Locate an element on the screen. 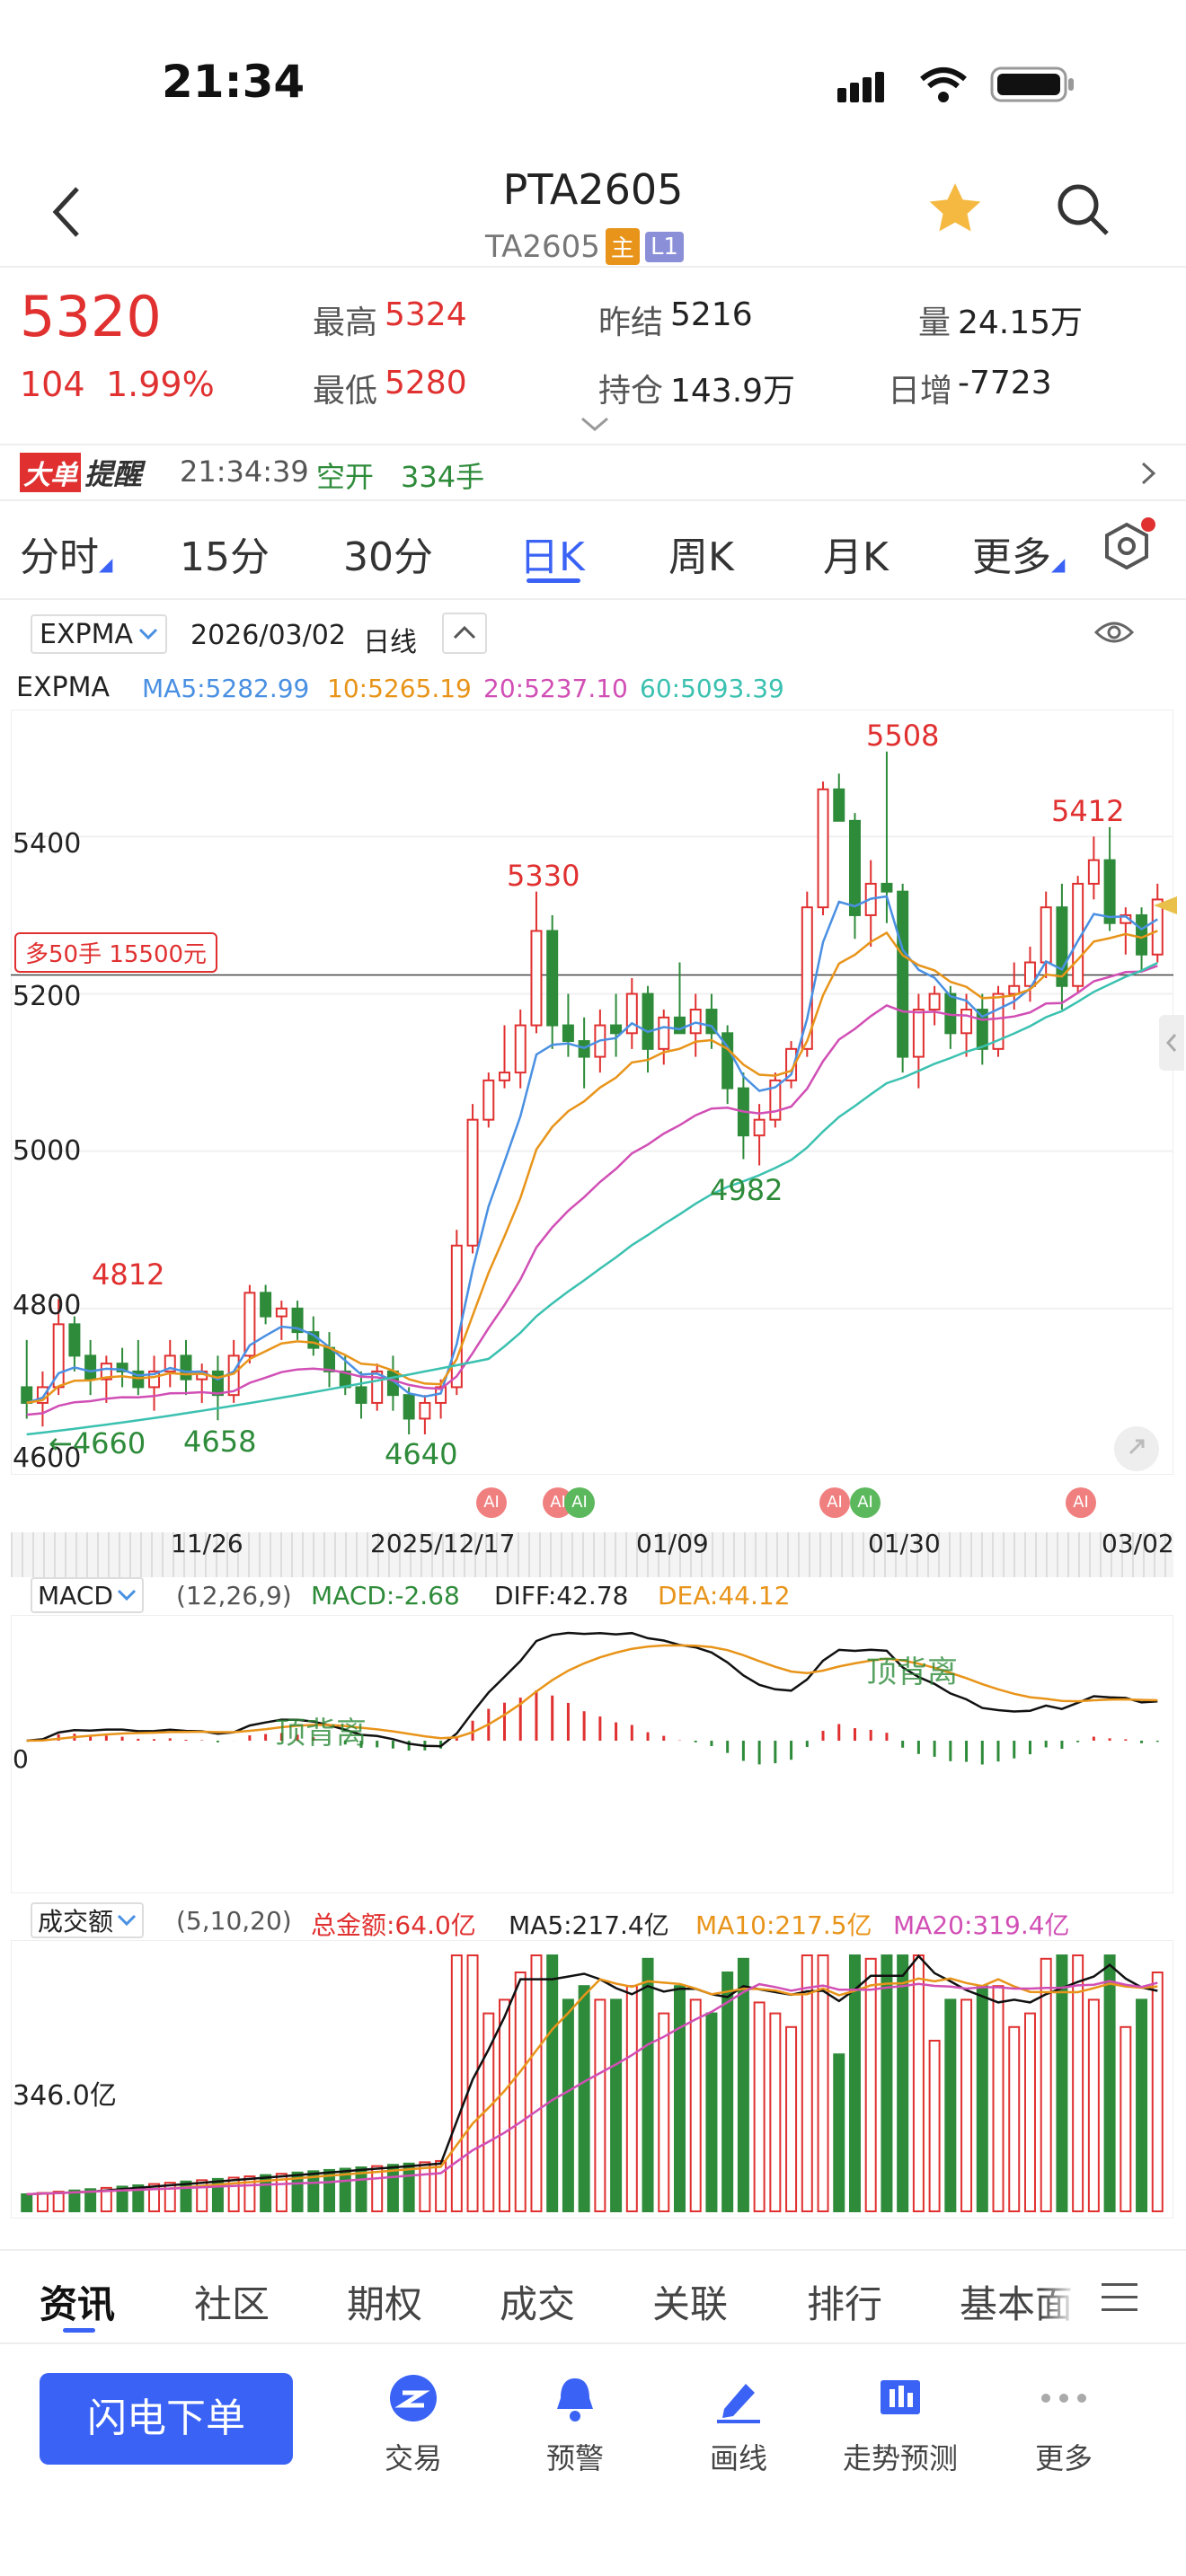 The image size is (1186, 2576). price-change-pct: 1.99% is located at coordinates (160, 384).